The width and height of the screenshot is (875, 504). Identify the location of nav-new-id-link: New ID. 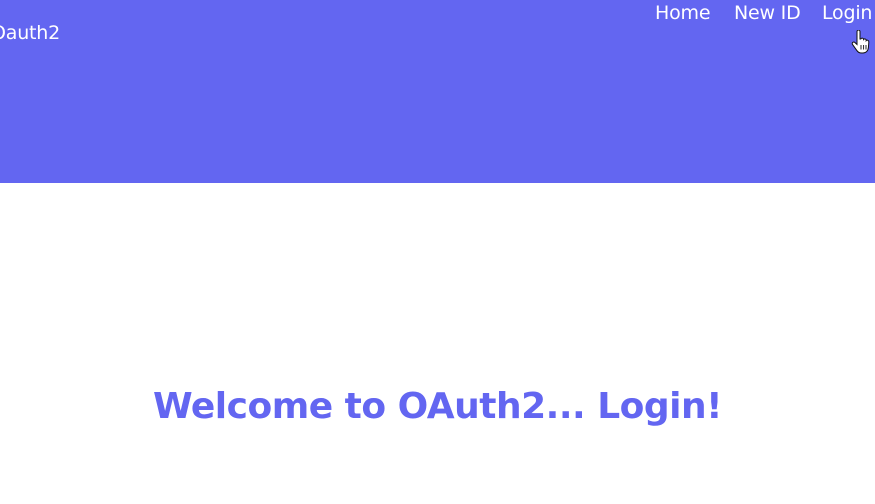
(767, 13).